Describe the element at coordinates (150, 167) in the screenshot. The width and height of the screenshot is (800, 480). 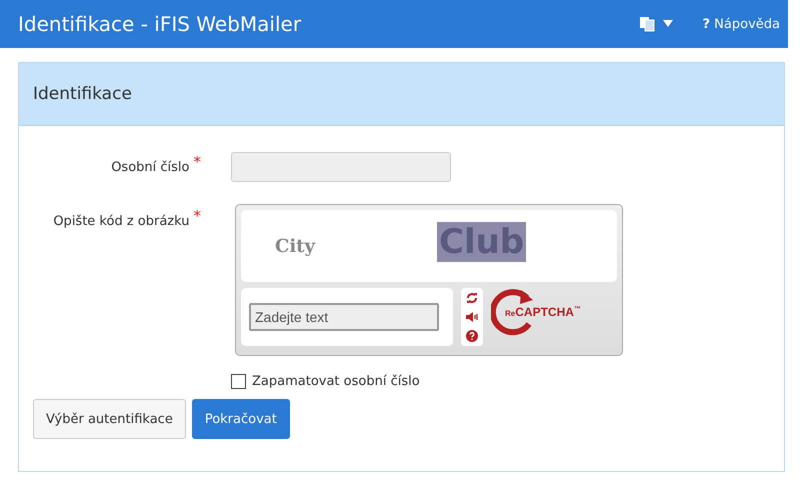
I see `field-label: Osobní číslo` at that location.